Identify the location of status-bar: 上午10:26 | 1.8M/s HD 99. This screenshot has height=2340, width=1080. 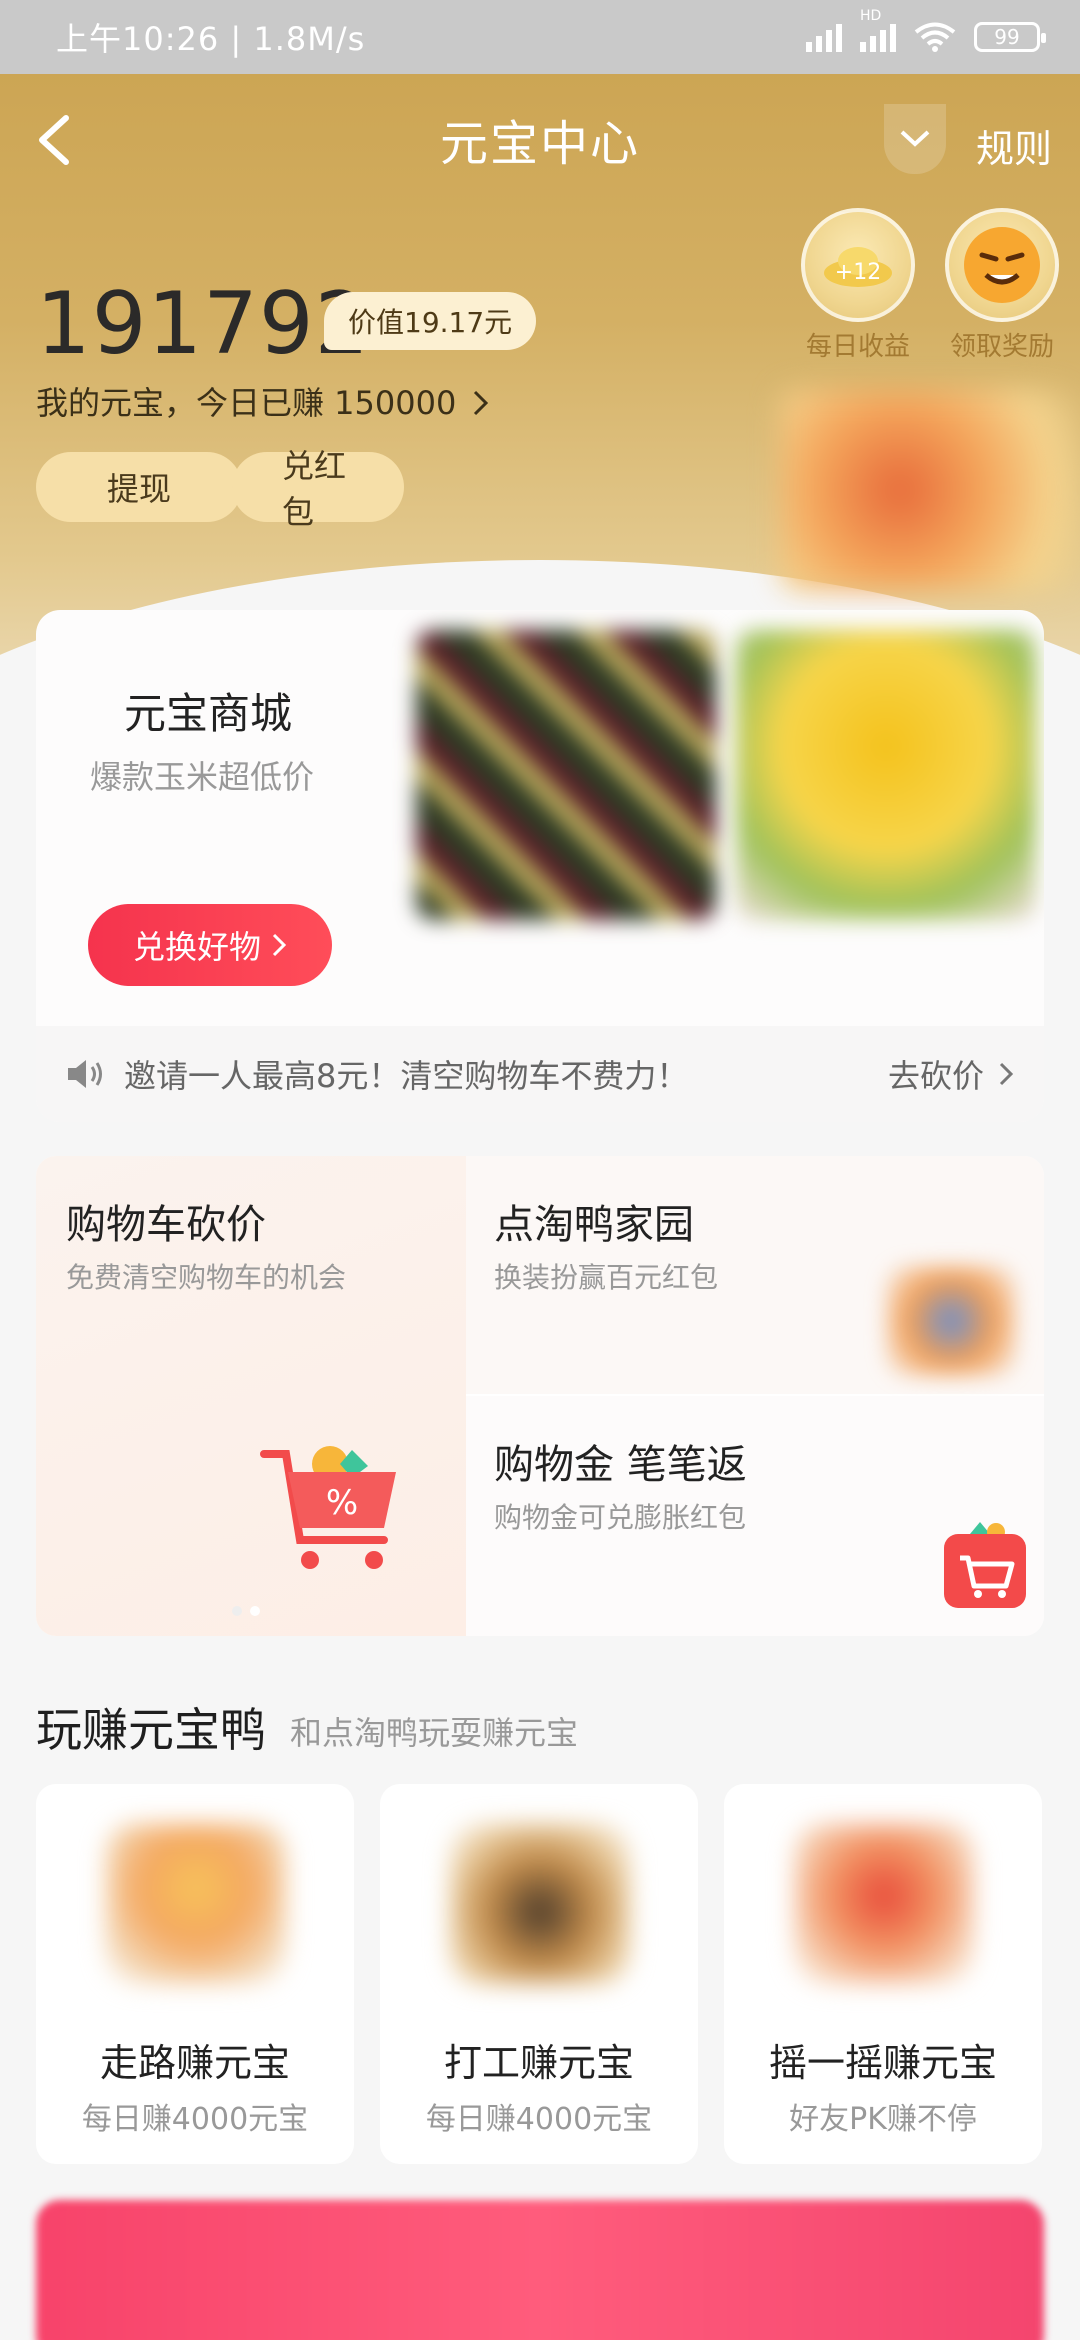
(540, 37).